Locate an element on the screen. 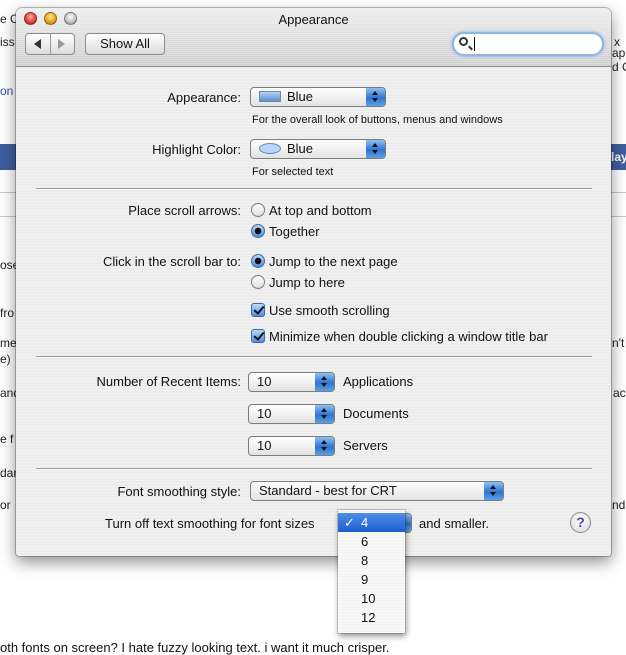 Image resolution: width=626 pixels, height=655 pixels. checkbox-label: Use smooth scrolling is located at coordinates (329, 310).